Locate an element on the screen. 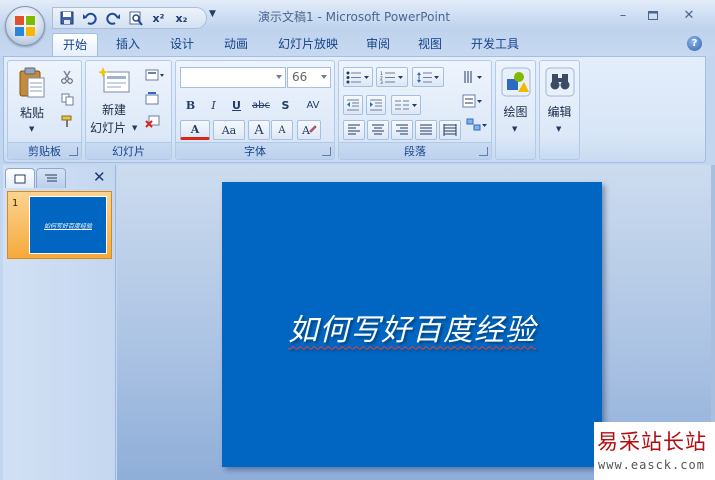 The width and height of the screenshot is (715, 480). editing-dropdown-icon: ▼ is located at coordinates (559, 129).